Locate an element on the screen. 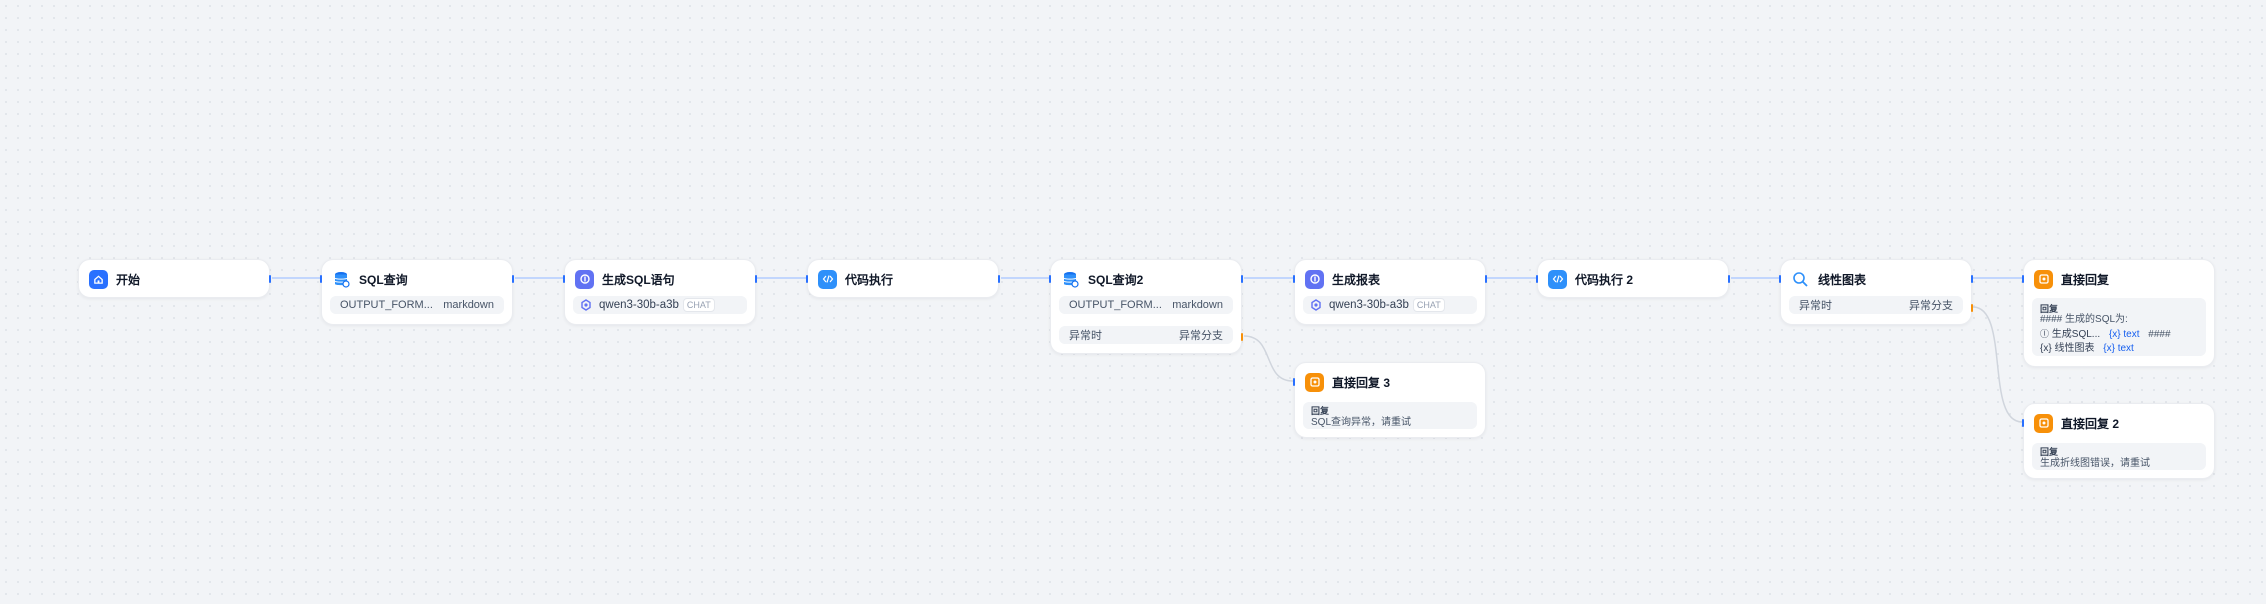 Image resolution: width=2266 pixels, height=604 pixels. node-line-chart: 线性图表 异常时 异常分支 is located at coordinates (1876, 292).